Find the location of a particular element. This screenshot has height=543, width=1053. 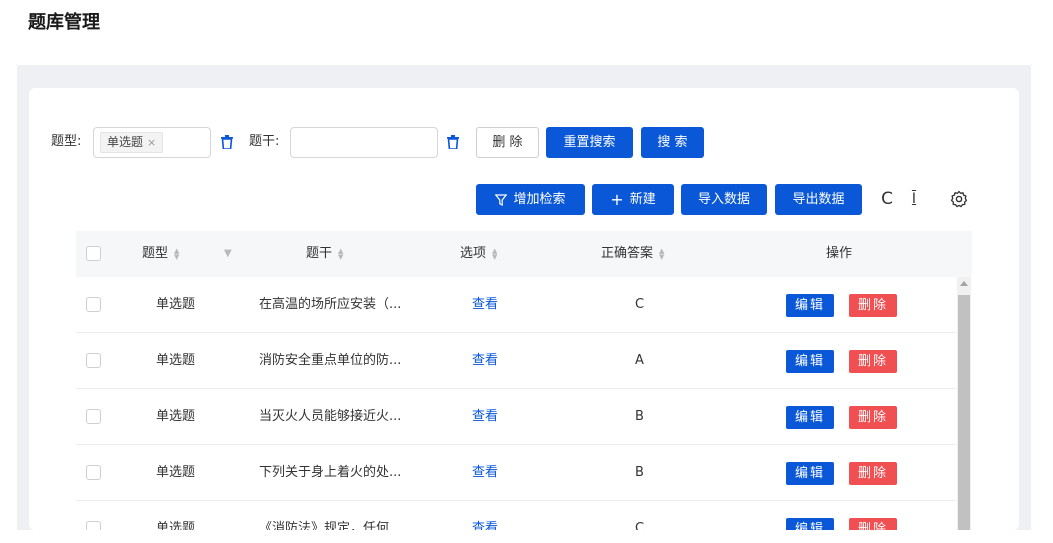

table-row: 单选题 下列关于身上着火的处... 查看 B 编辑 删除 is located at coordinates (516, 473).